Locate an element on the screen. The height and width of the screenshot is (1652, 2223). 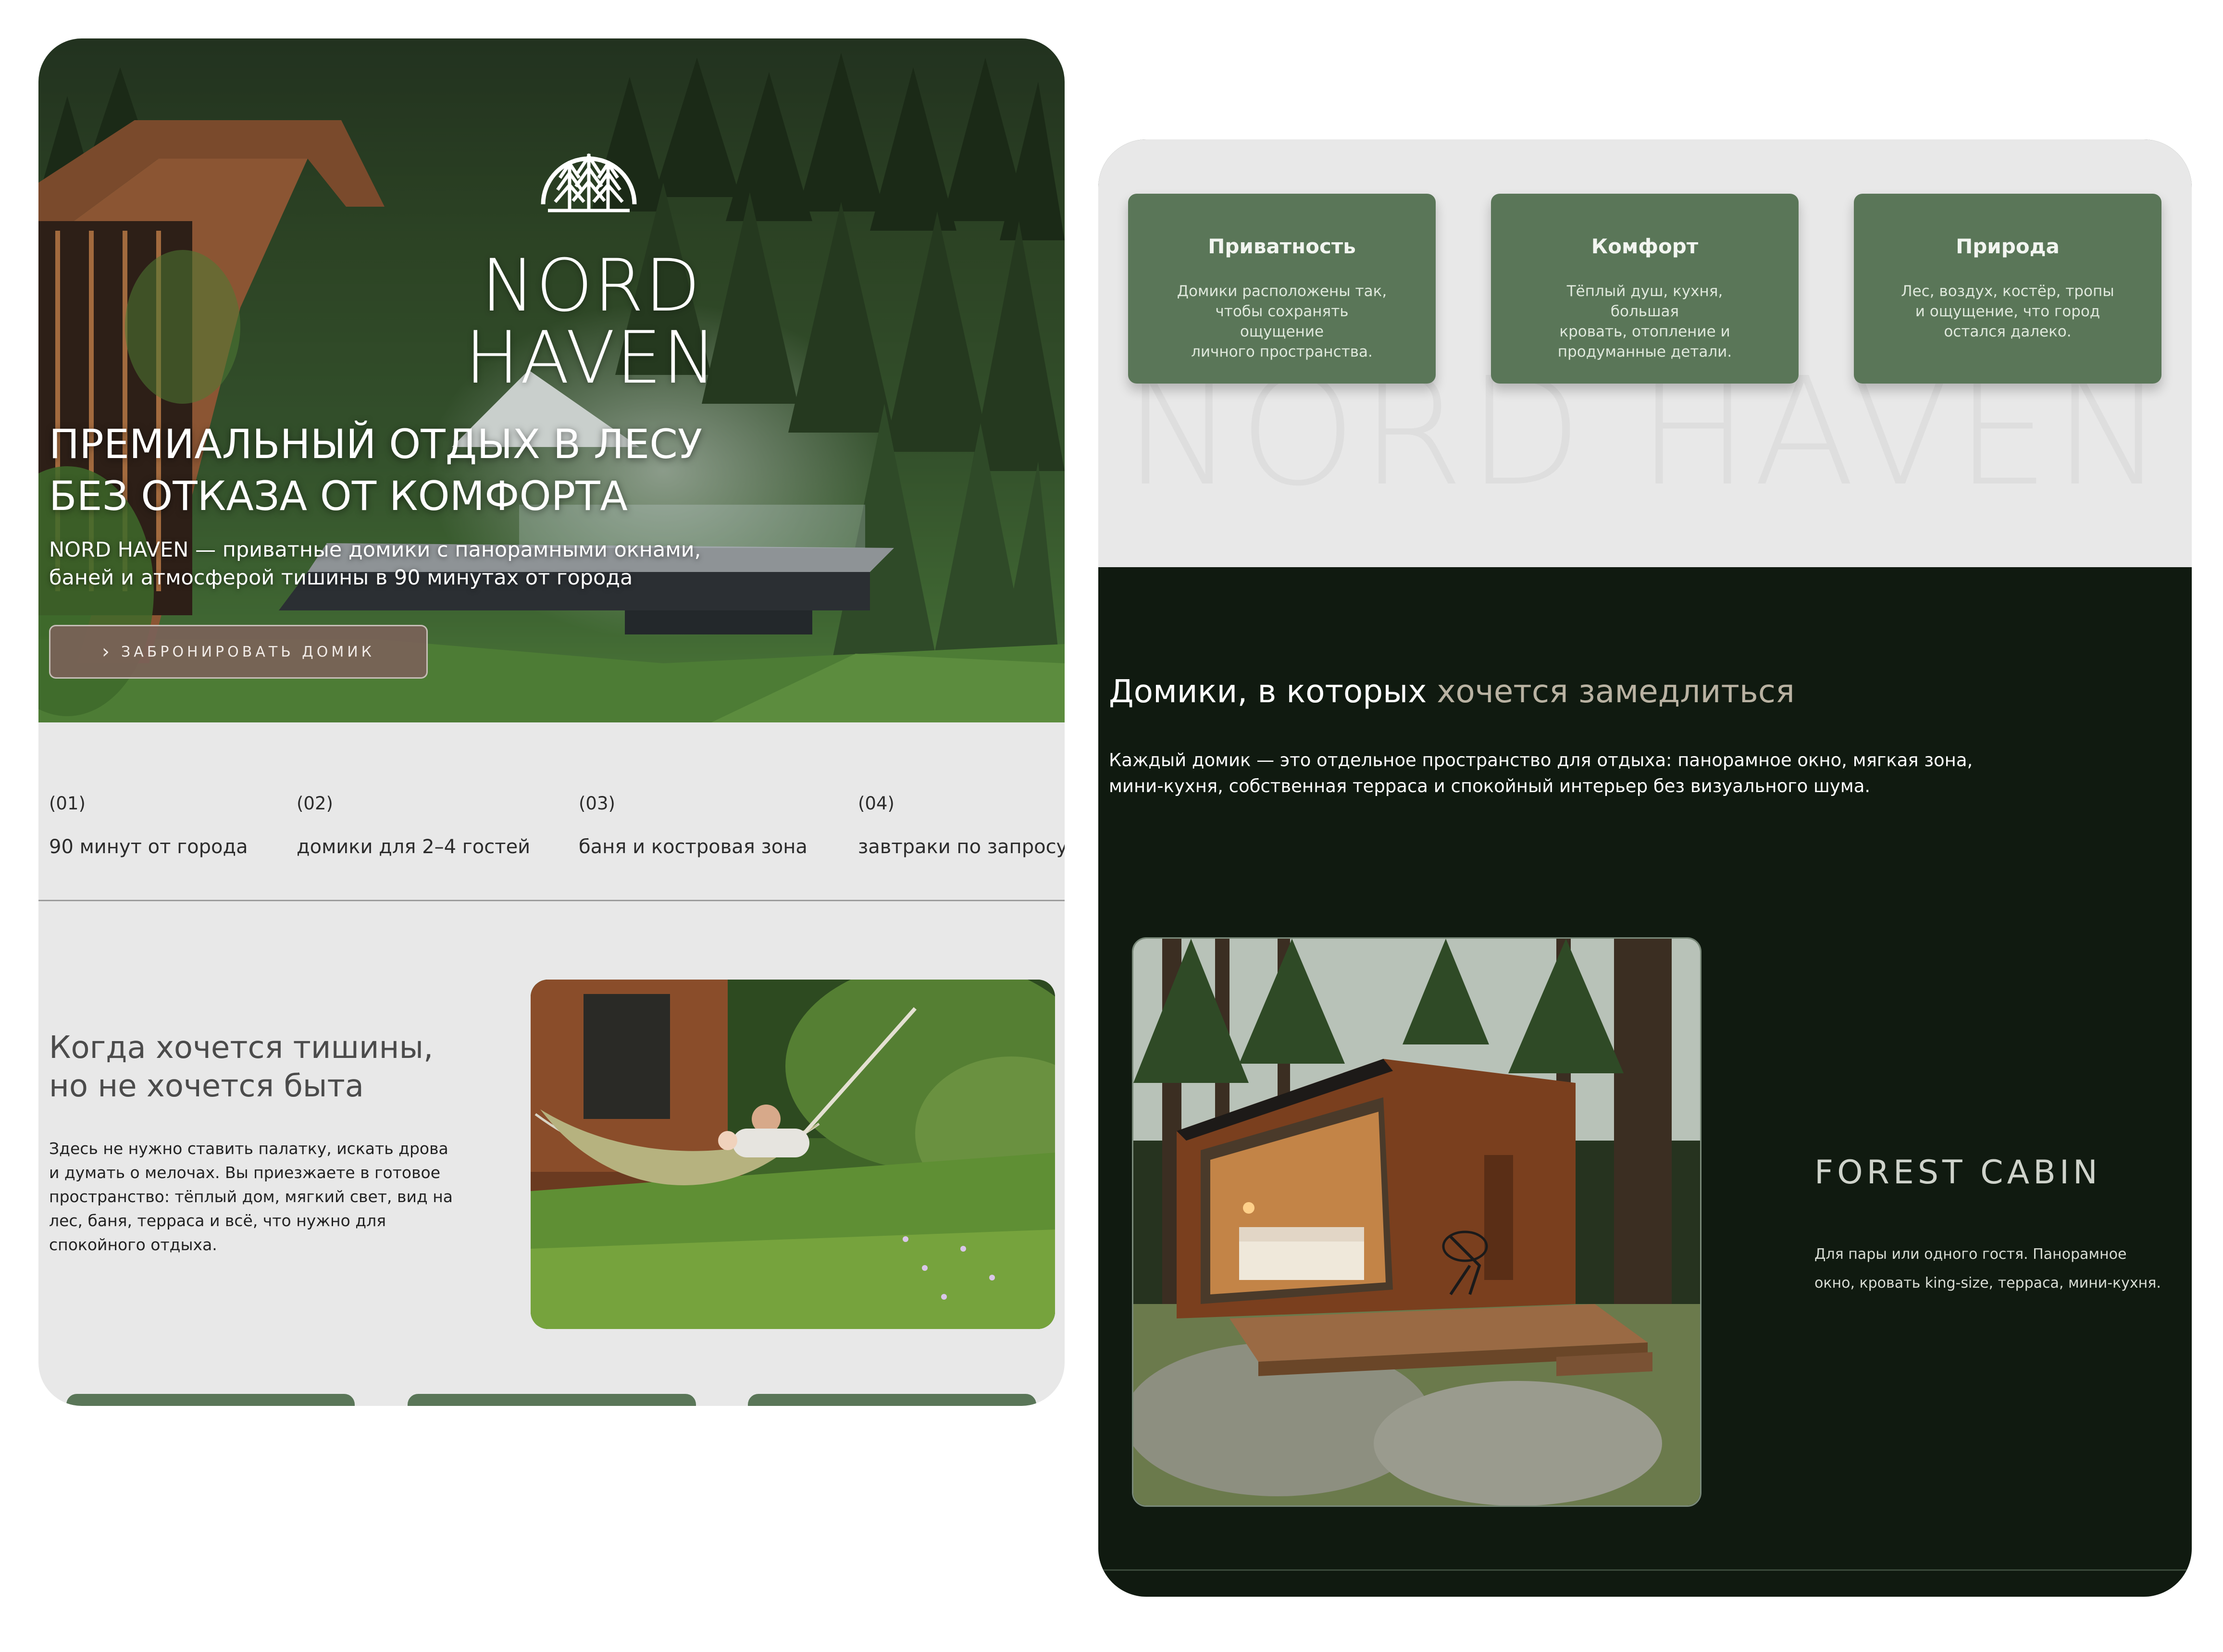
hero-title-line2: БЕЗ ОТКАЗА ОТ КОМФОРТА is located at coordinates (338, 496).